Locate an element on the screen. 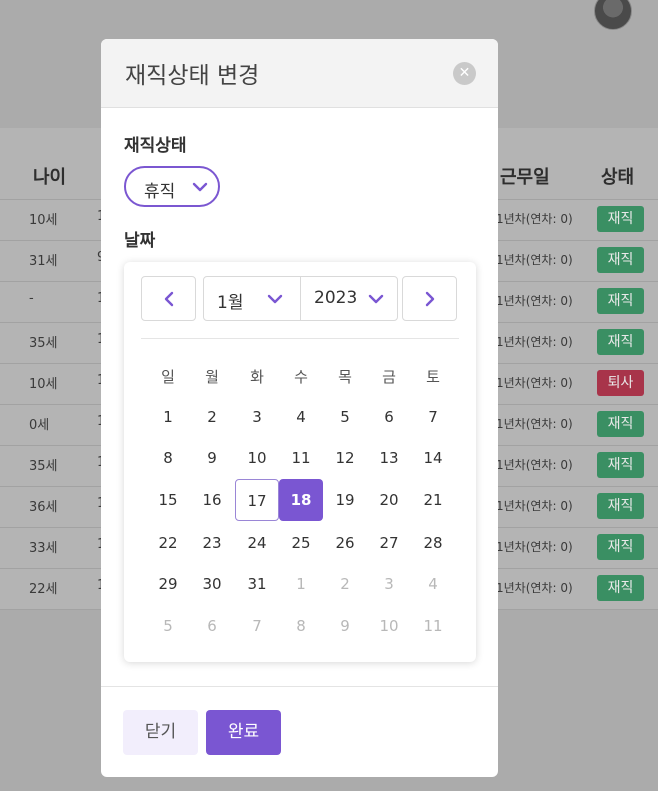  calendar-day: 10 is located at coordinates (257, 458).